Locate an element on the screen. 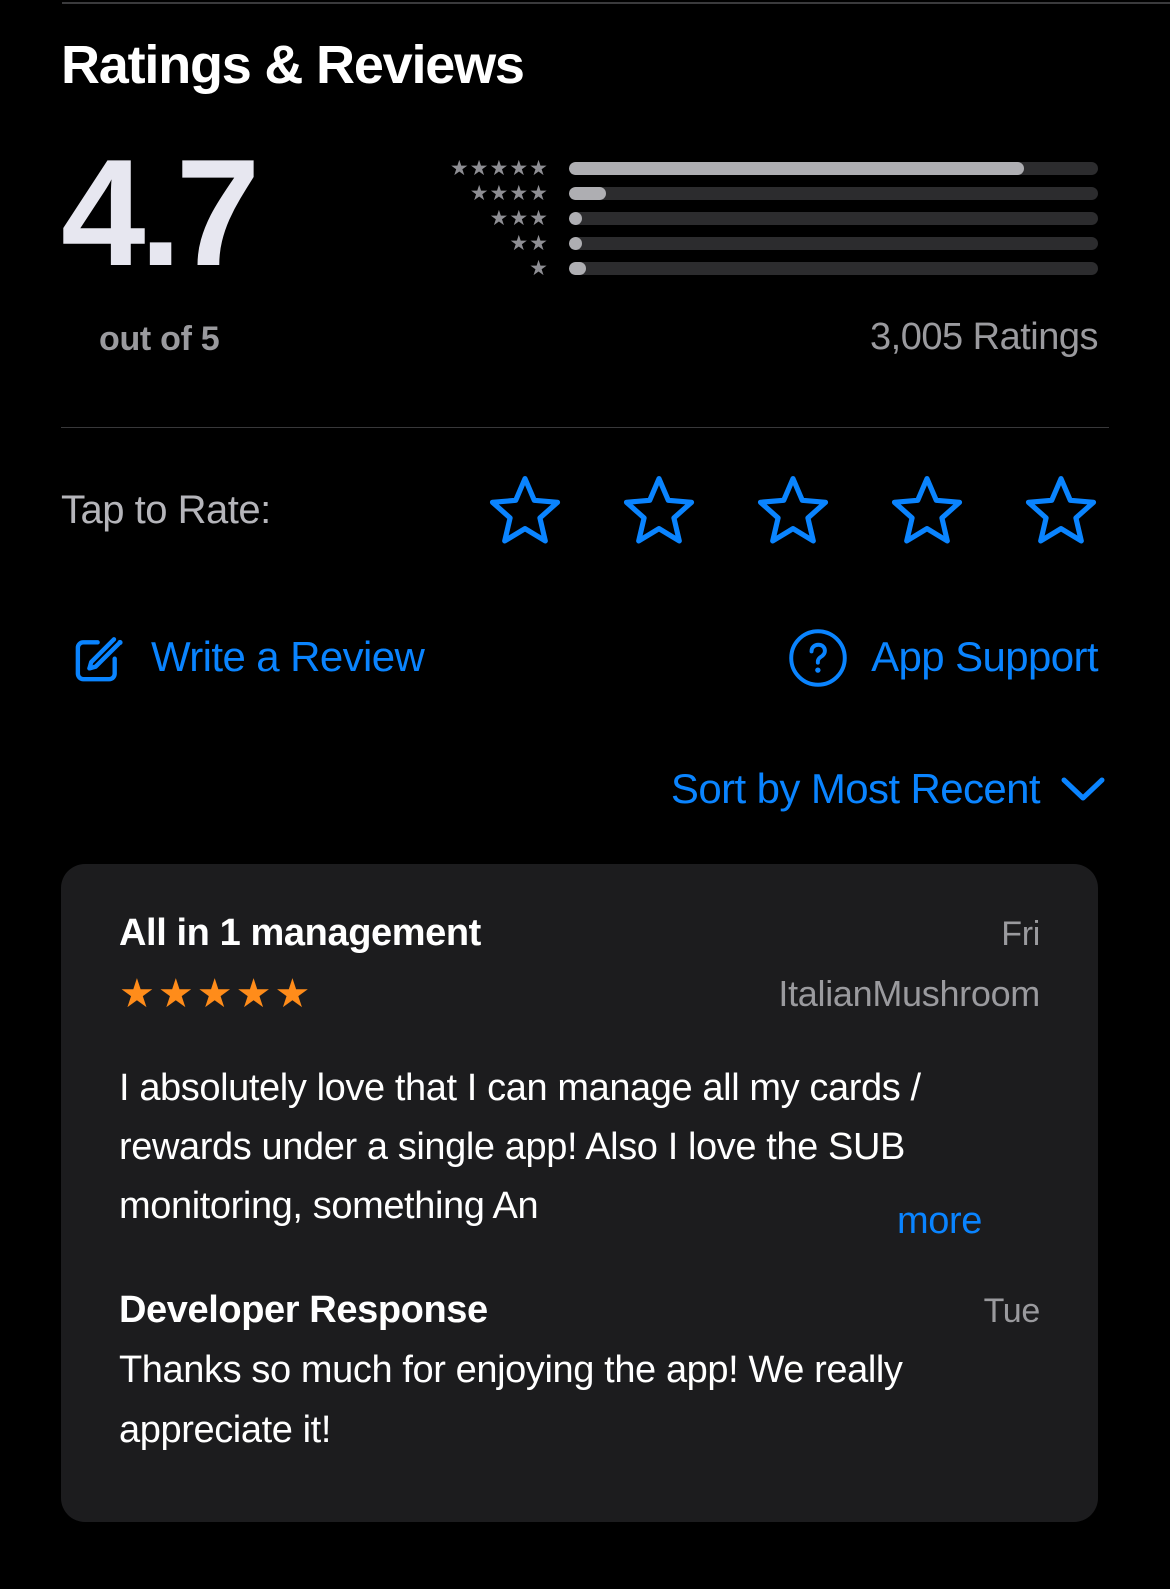 Image resolution: width=1170 pixels, height=1589 pixels. histogram-row-stars: ★★★★ is located at coordinates (509, 193).